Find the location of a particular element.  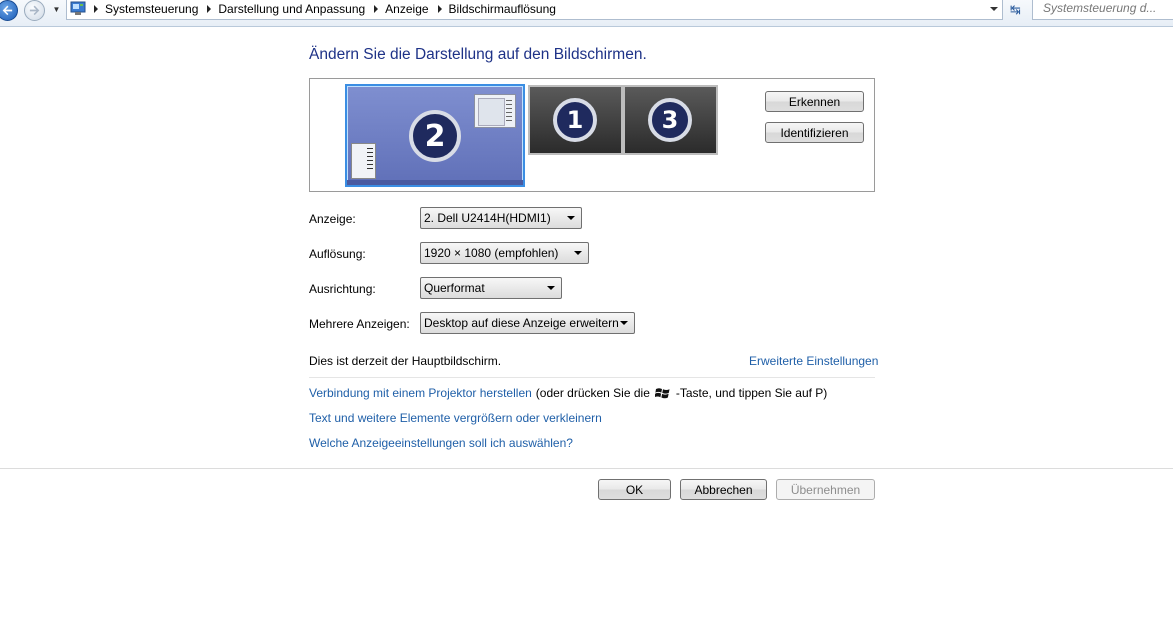

orientation-select-value: Querformat is located at coordinates (454, 288).